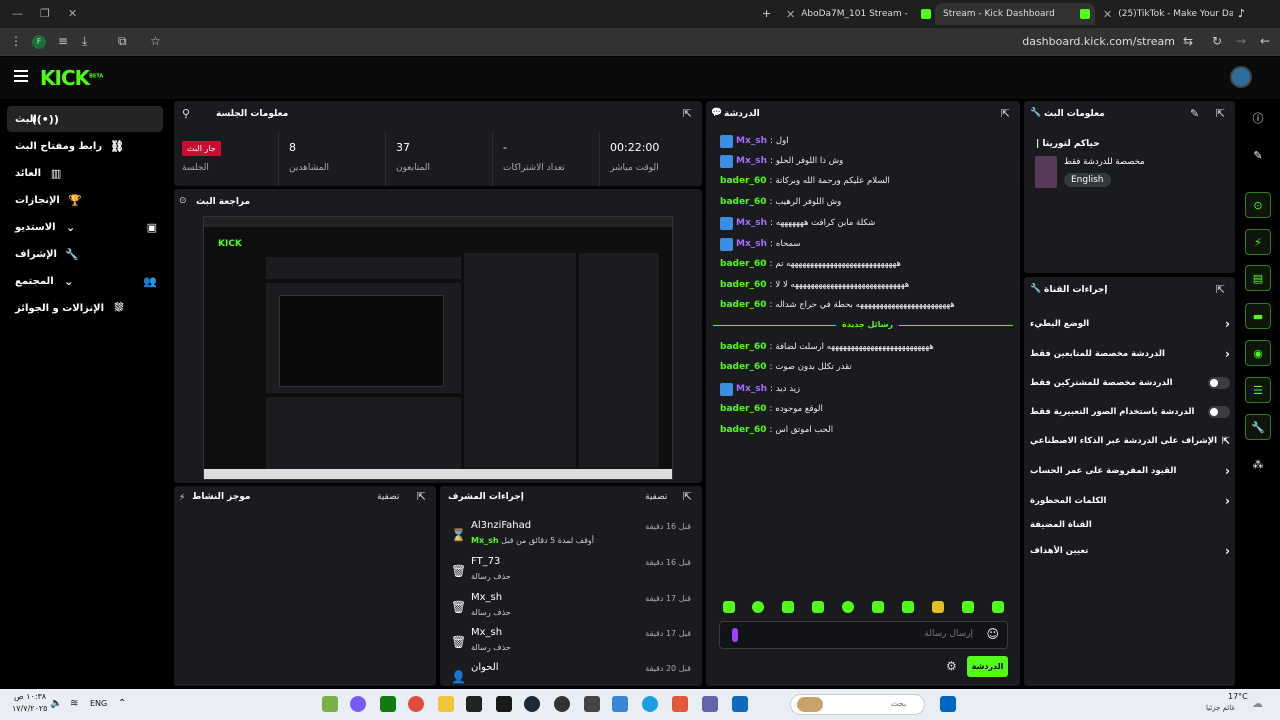 This screenshot has height=720, width=1280. What do you see at coordinates (63, 41) in the screenshot?
I see `tab-search-icon: ≡` at bounding box center [63, 41].